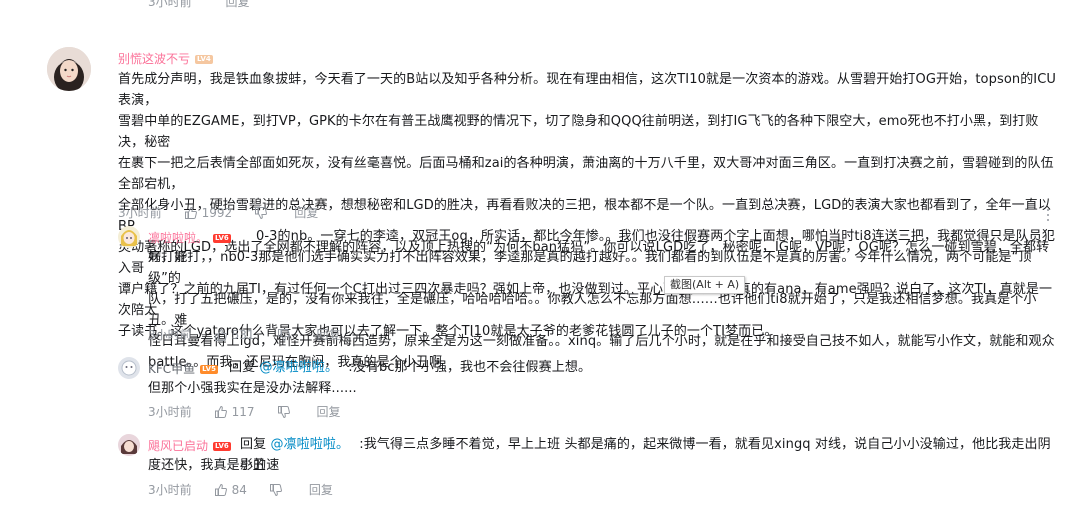 This screenshot has height=508, width=1080. Describe the element at coordinates (207, 465) in the screenshot. I see `comment-line: 度还快，我真是小丑` at that location.